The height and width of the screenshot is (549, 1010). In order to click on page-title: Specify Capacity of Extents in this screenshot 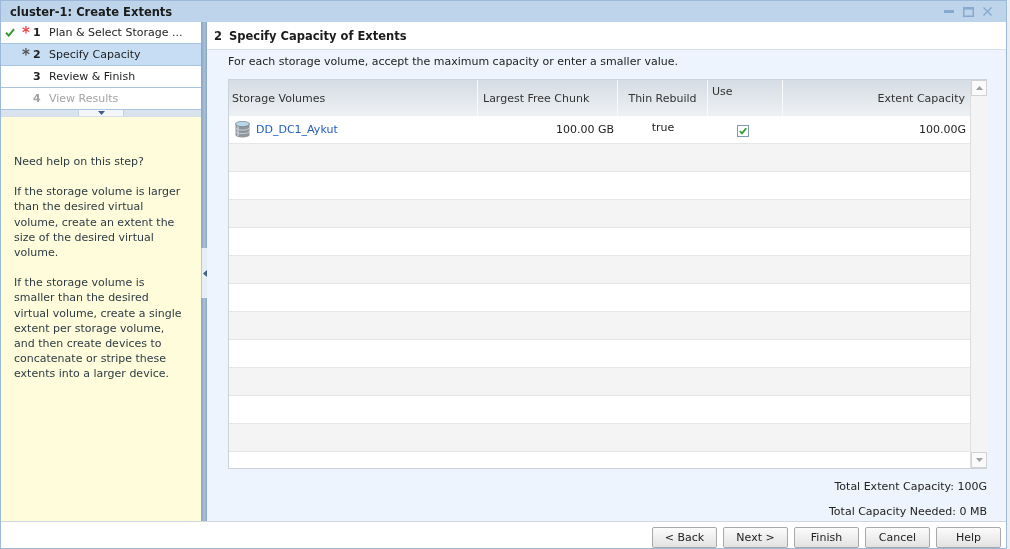, I will do `click(318, 35)`.